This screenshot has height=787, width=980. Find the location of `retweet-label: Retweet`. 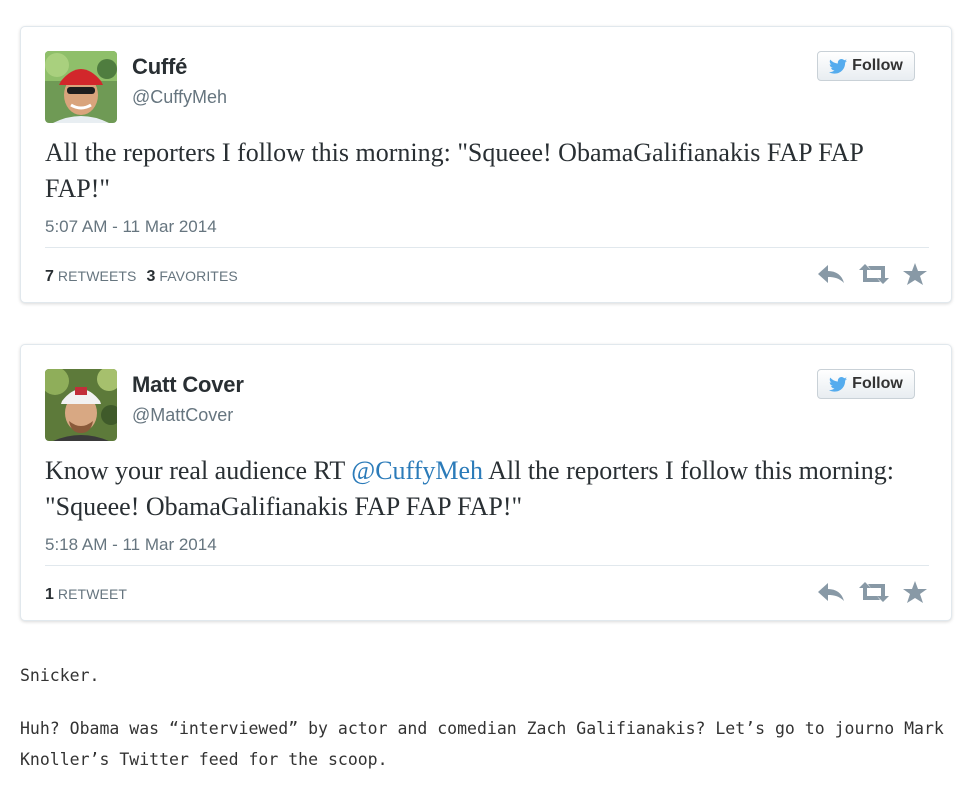

retweet-label: Retweet is located at coordinates (92, 594).